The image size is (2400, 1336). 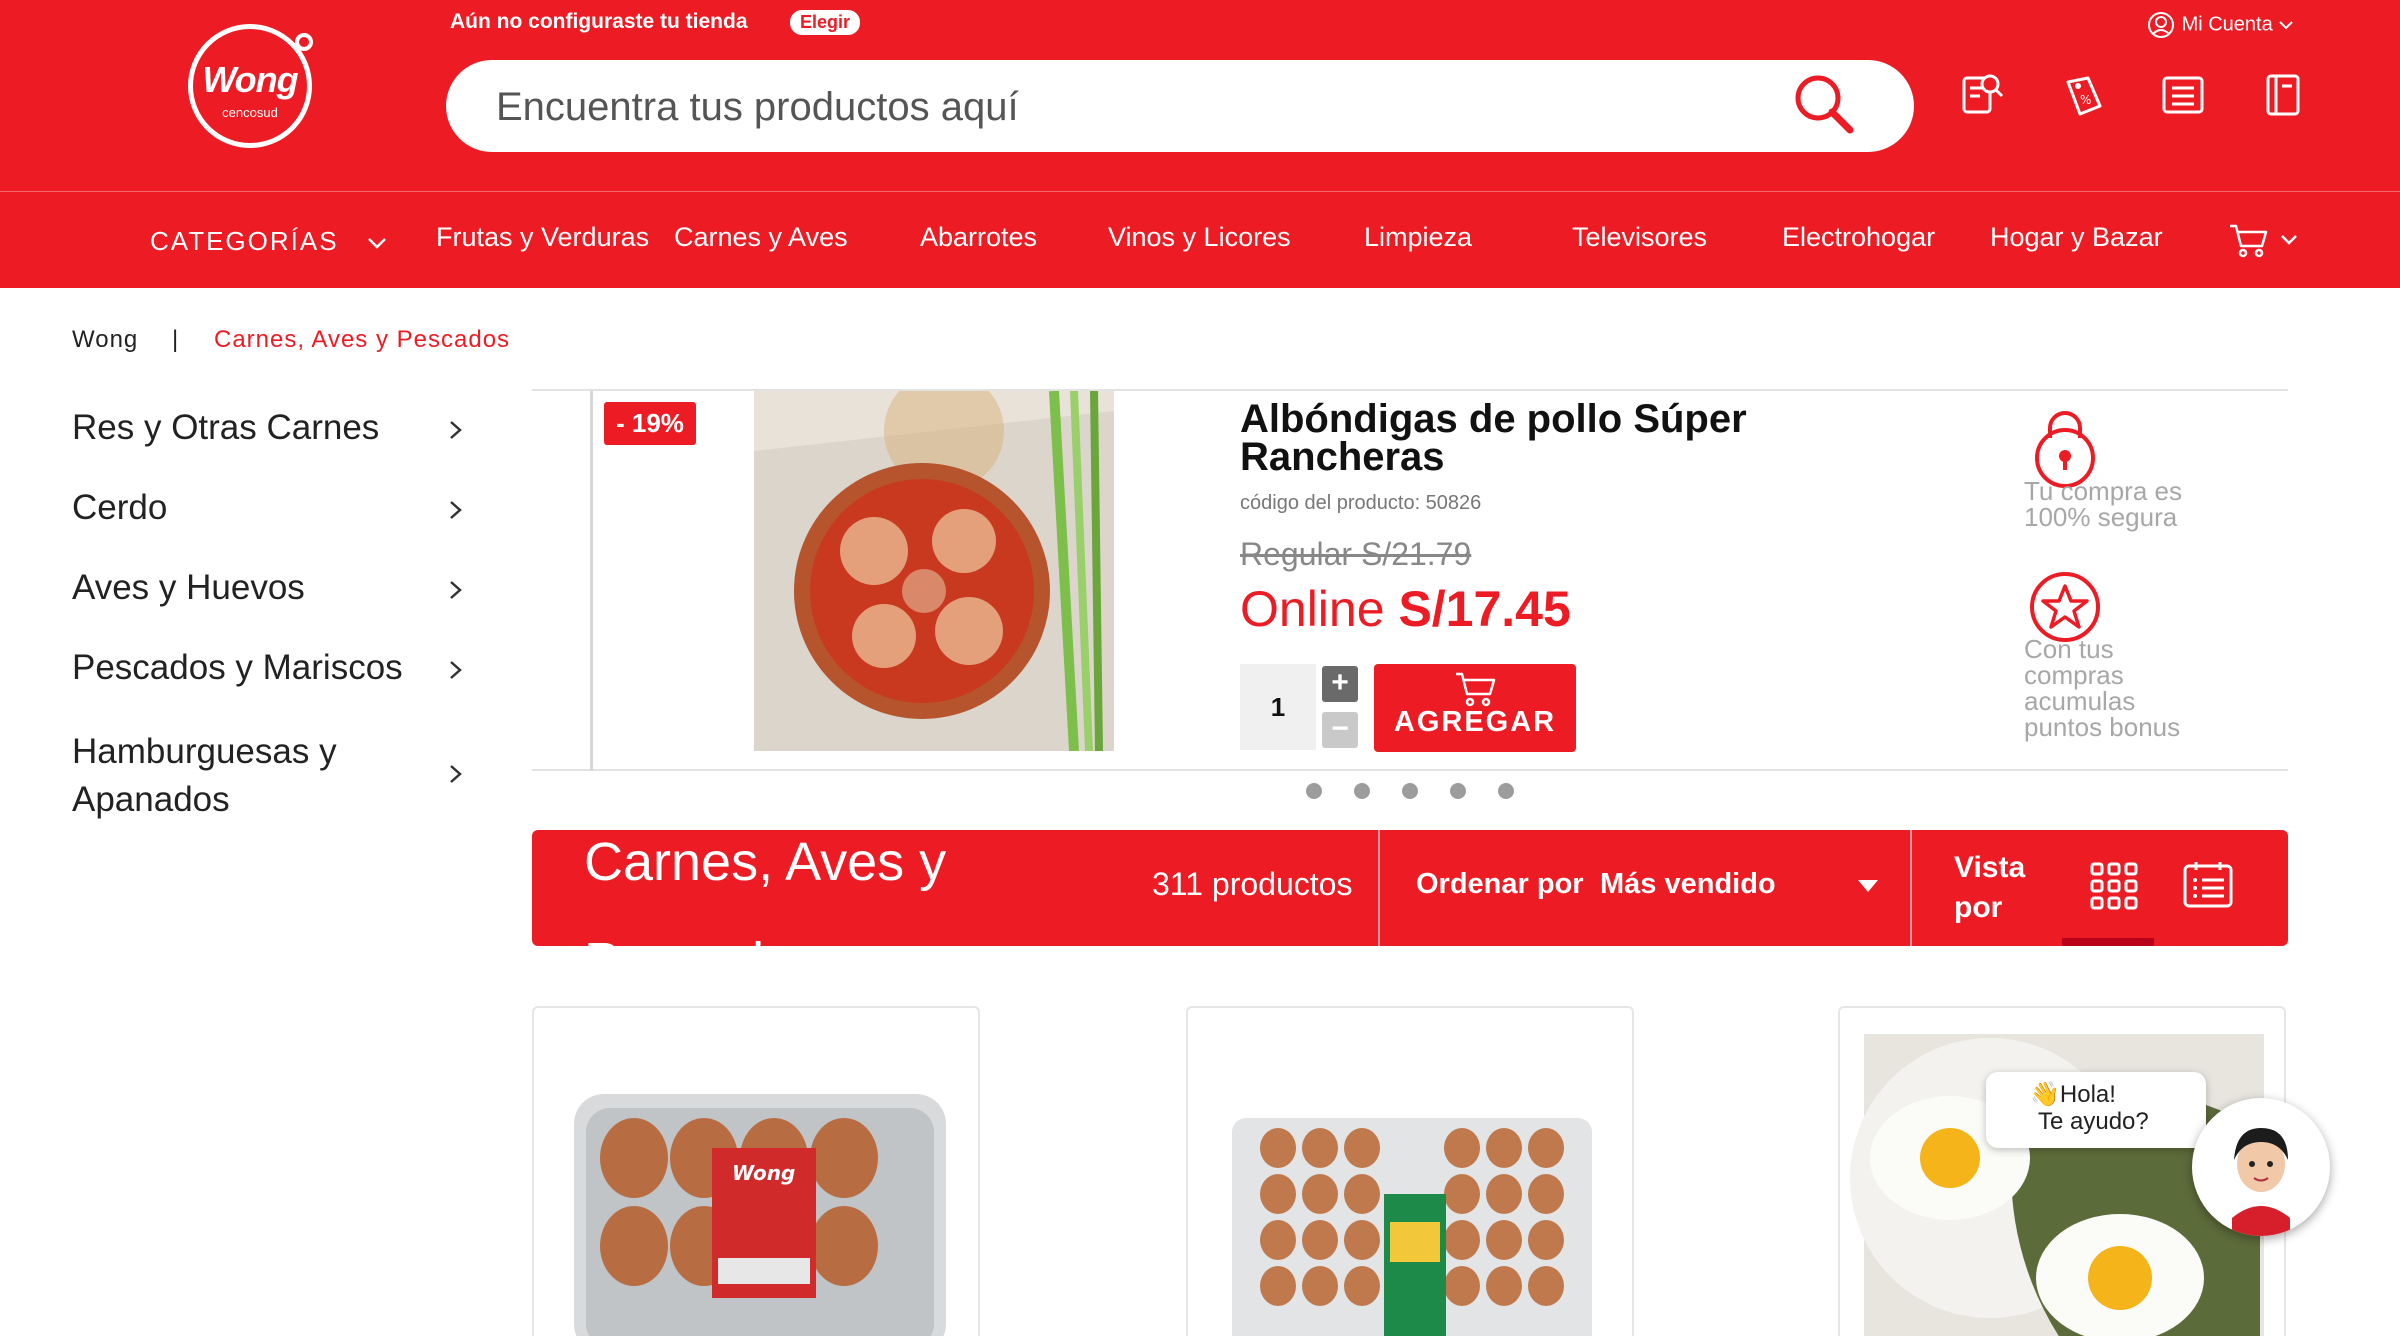 I want to click on cart-button, so click(x=2263, y=243).